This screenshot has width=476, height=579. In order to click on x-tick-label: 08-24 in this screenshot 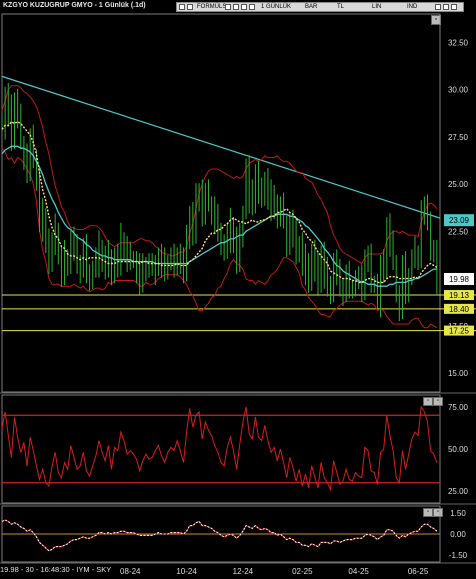, I will do `click(130, 571)`.